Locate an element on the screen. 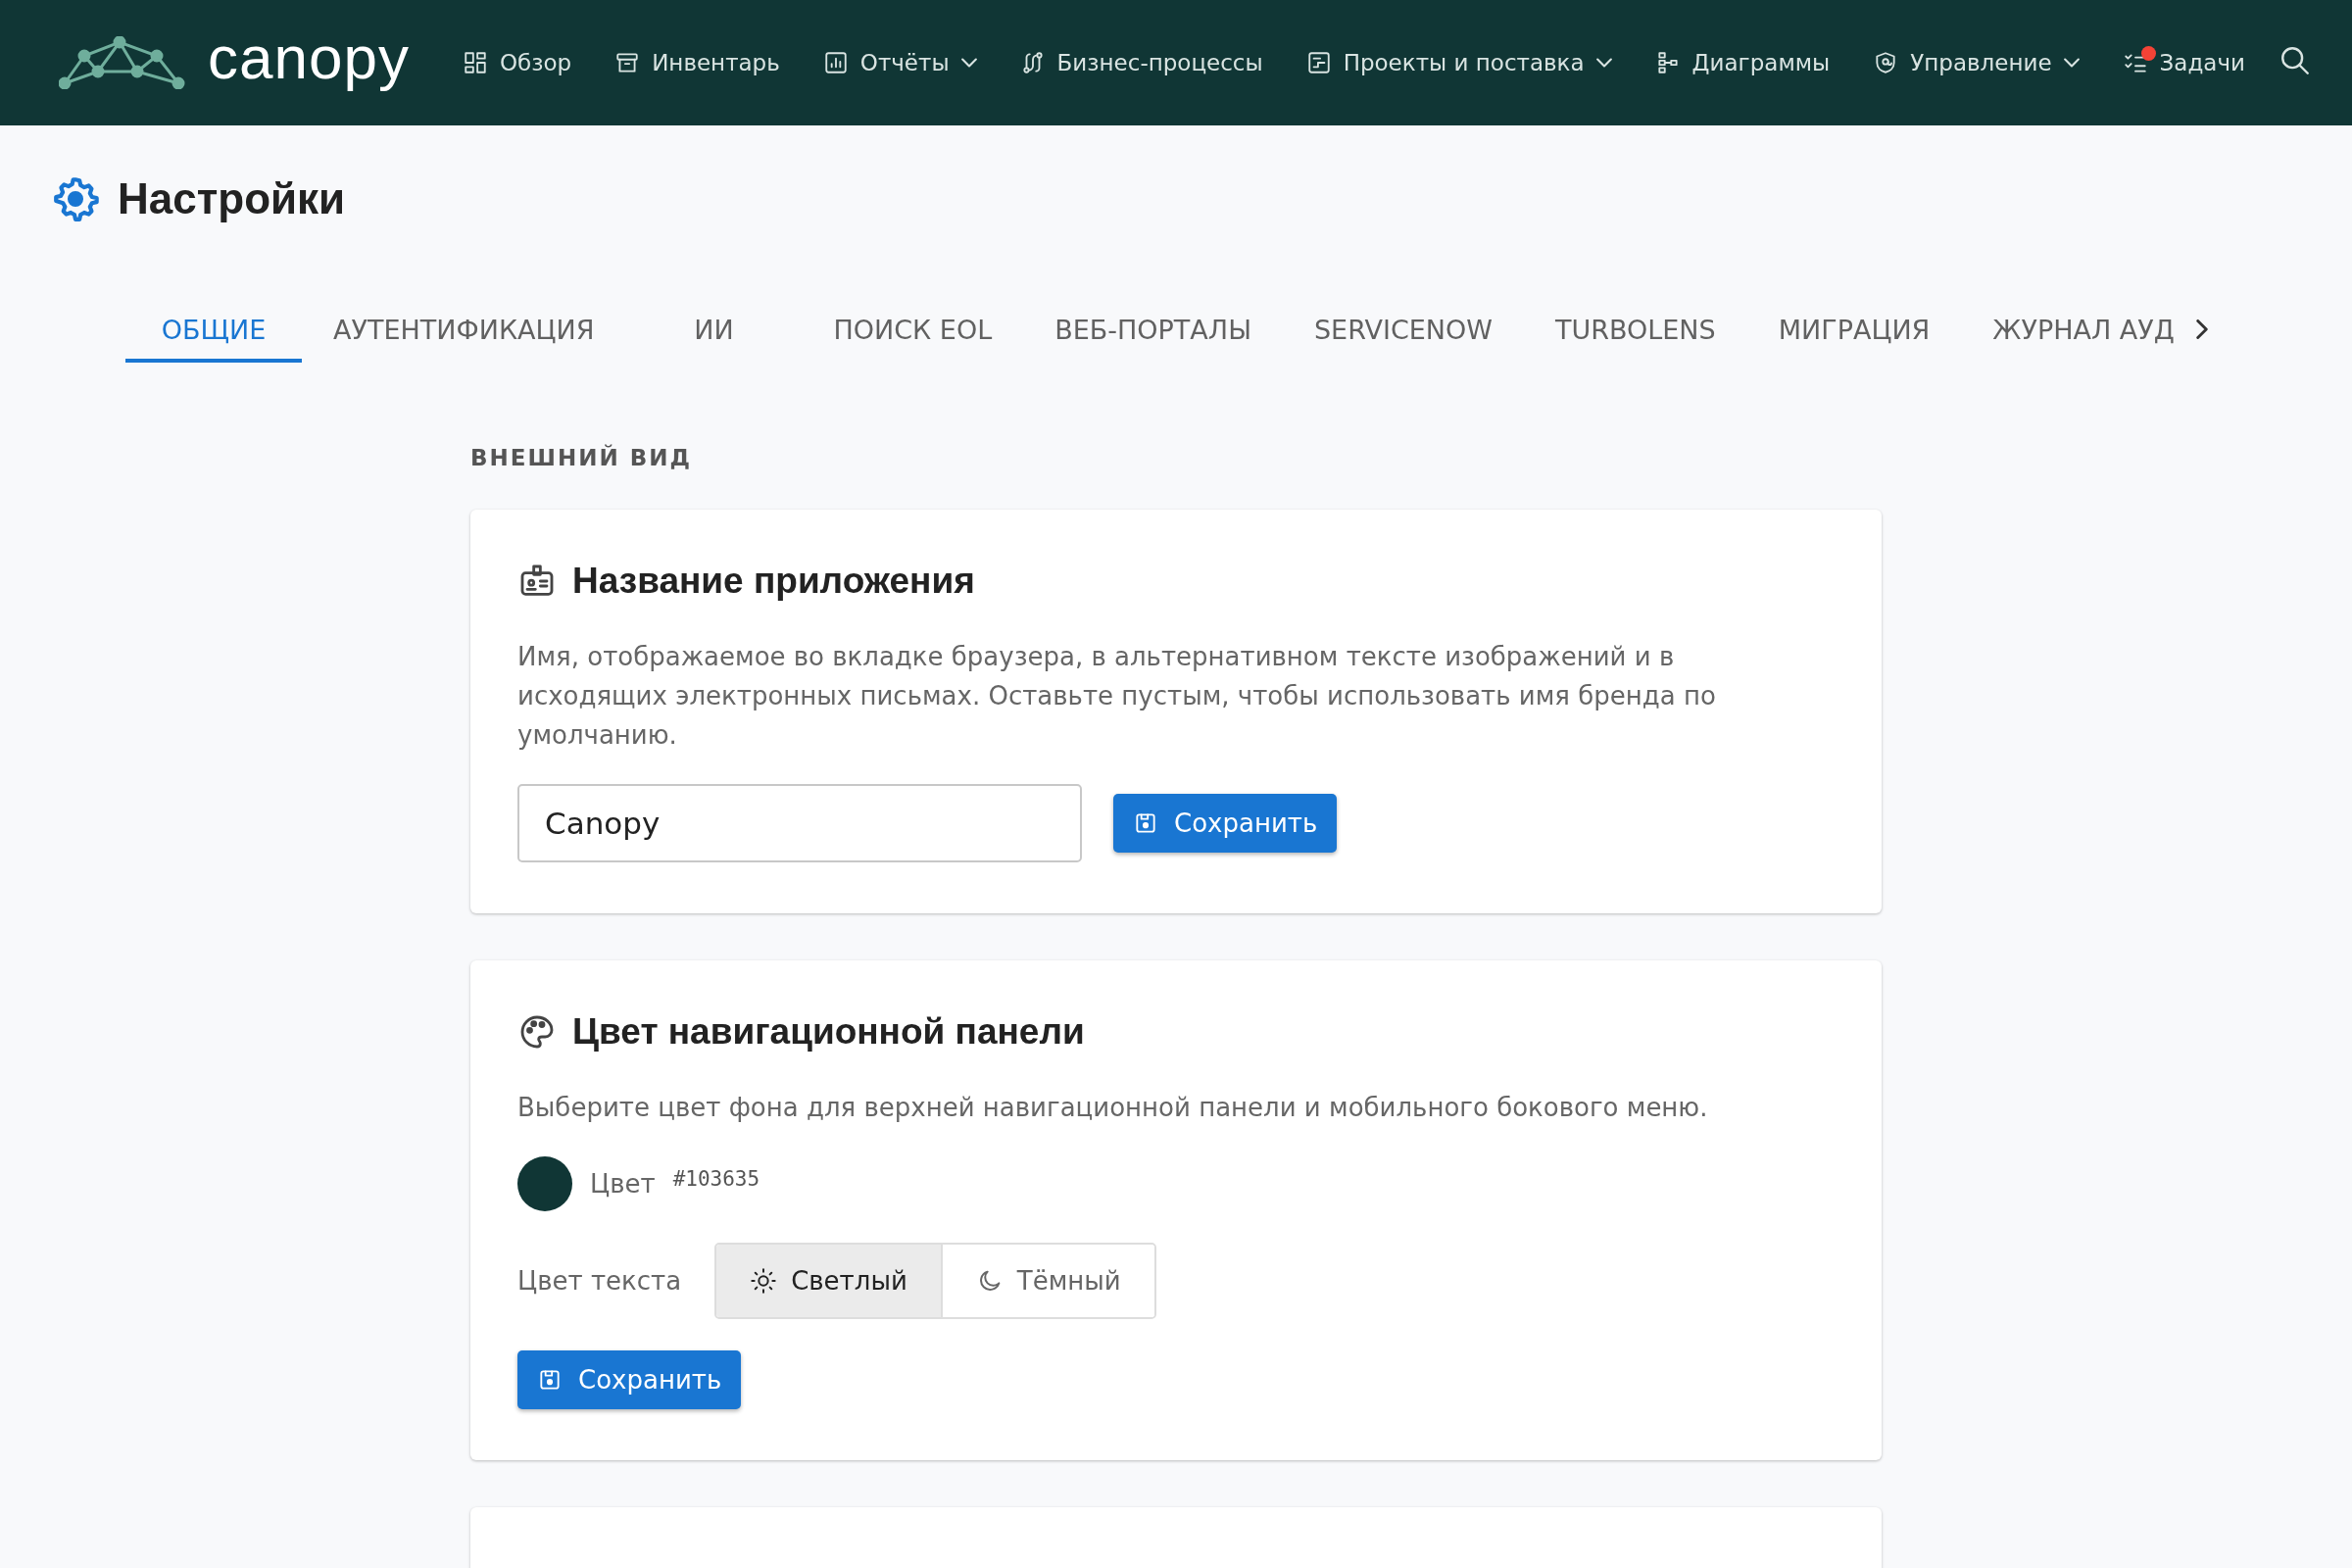 The width and height of the screenshot is (2352, 1568). color-swatch is located at coordinates (544, 1183).